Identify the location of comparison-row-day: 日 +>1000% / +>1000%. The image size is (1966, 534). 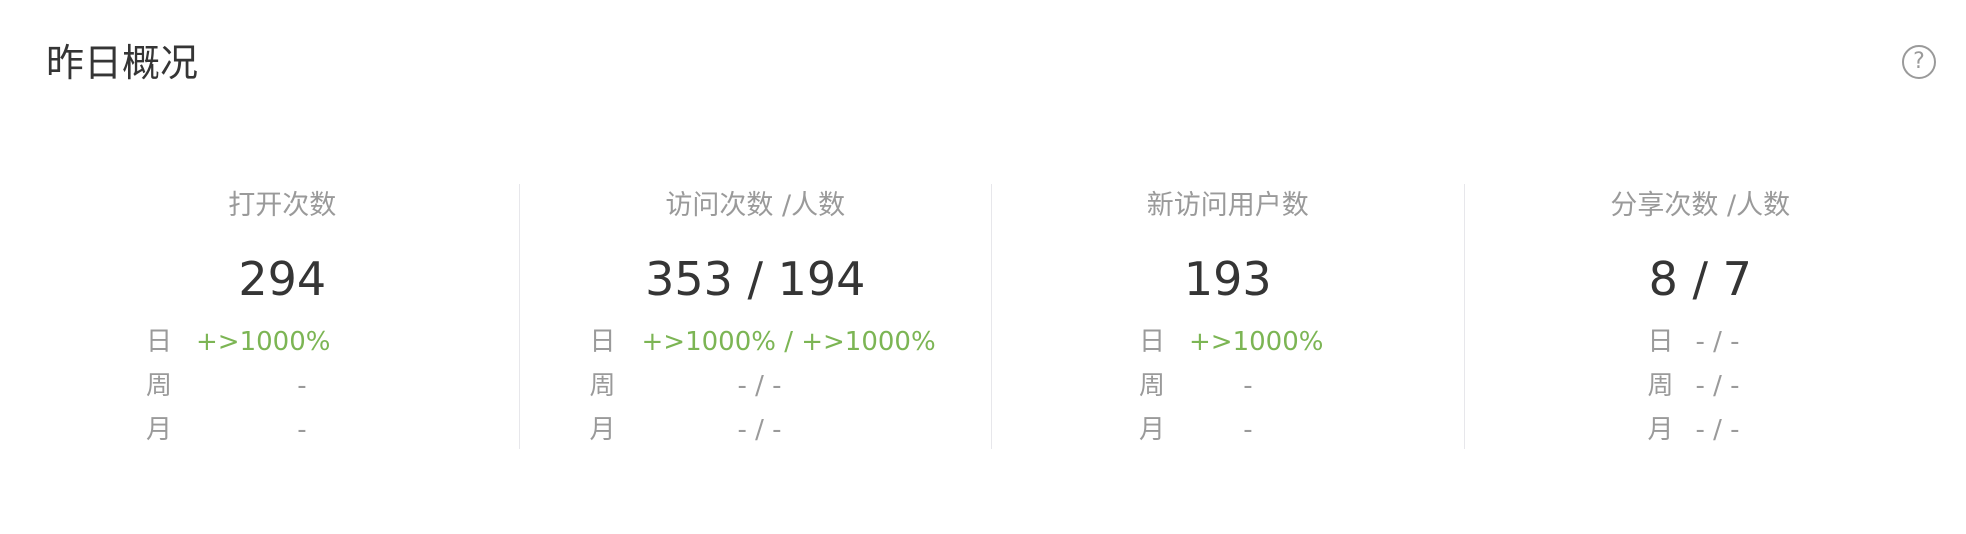
(756, 342).